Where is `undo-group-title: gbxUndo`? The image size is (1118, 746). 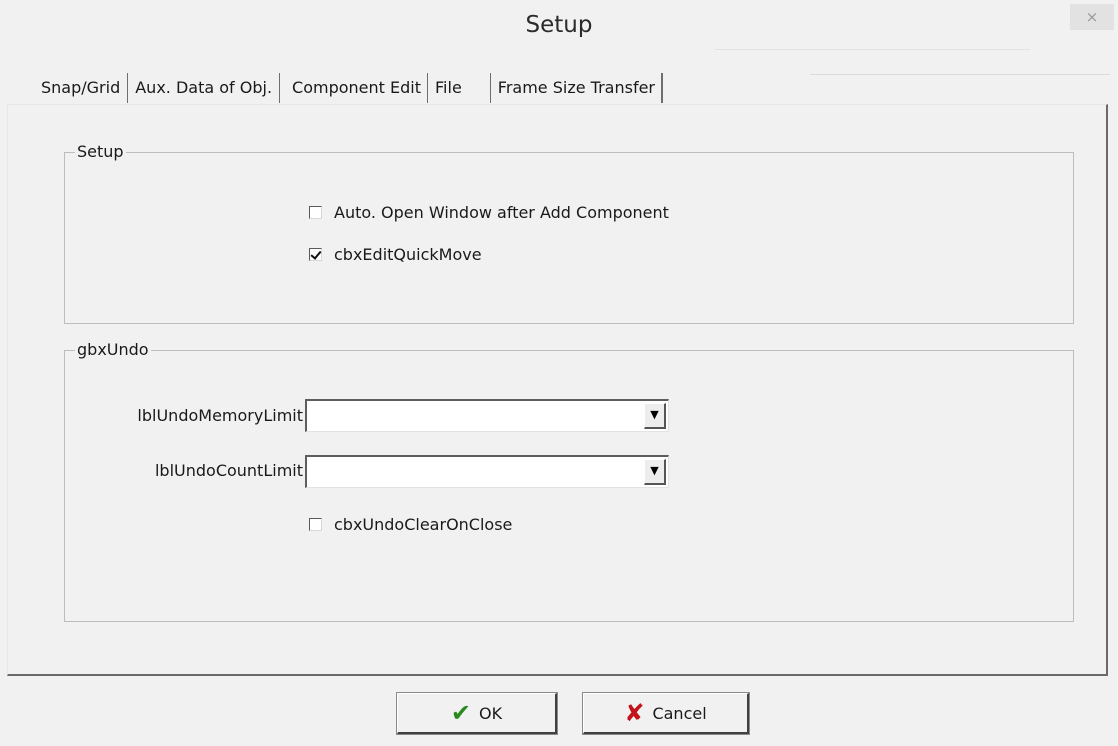 undo-group-title: gbxUndo is located at coordinates (113, 349).